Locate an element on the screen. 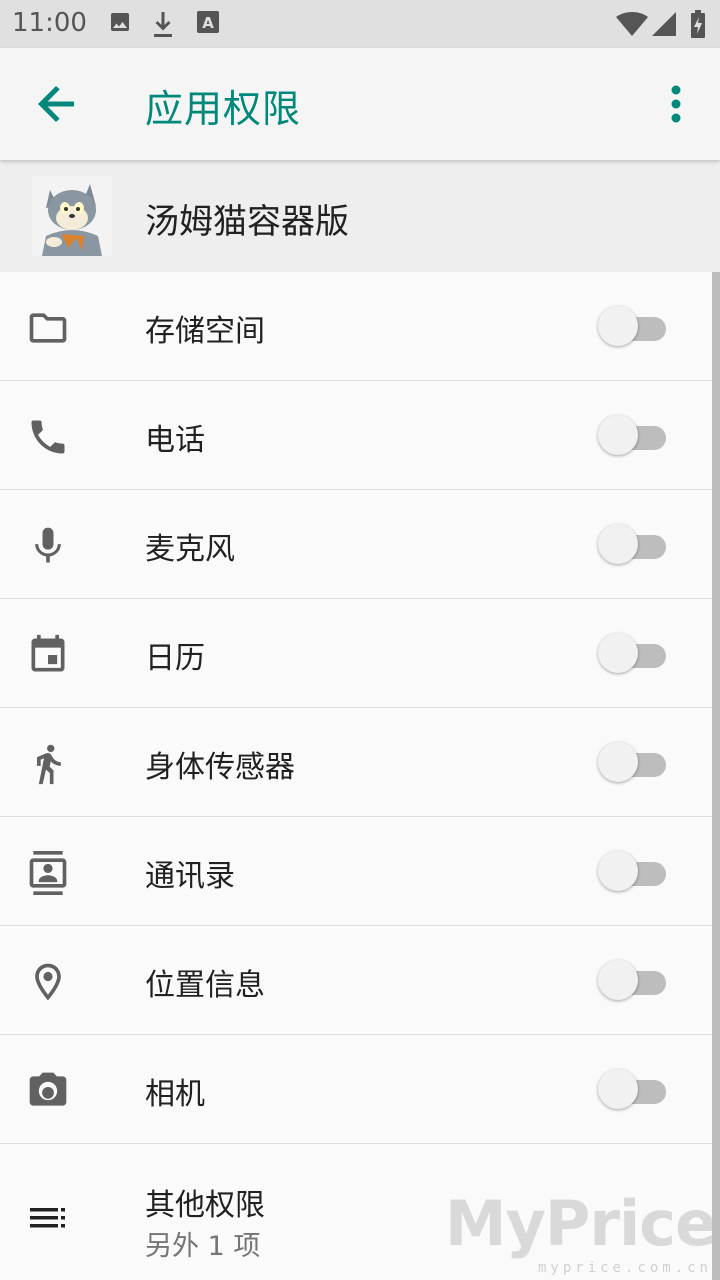 This screenshot has width=720, height=1280. tom-cat-app-icon is located at coordinates (72, 216).